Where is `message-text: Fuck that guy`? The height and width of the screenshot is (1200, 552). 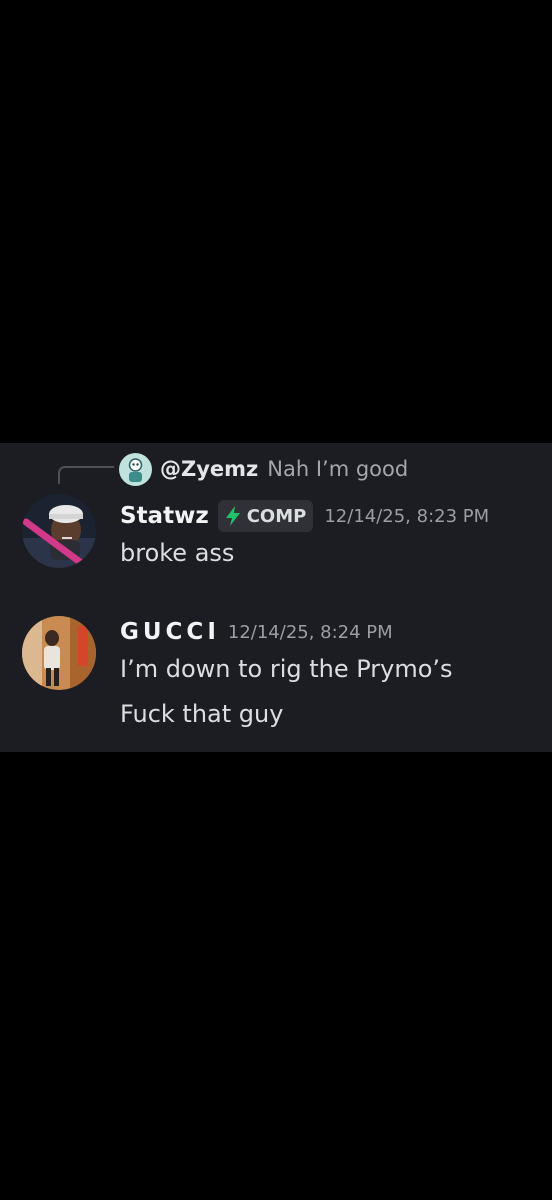 message-text: Fuck that guy is located at coordinates (201, 714).